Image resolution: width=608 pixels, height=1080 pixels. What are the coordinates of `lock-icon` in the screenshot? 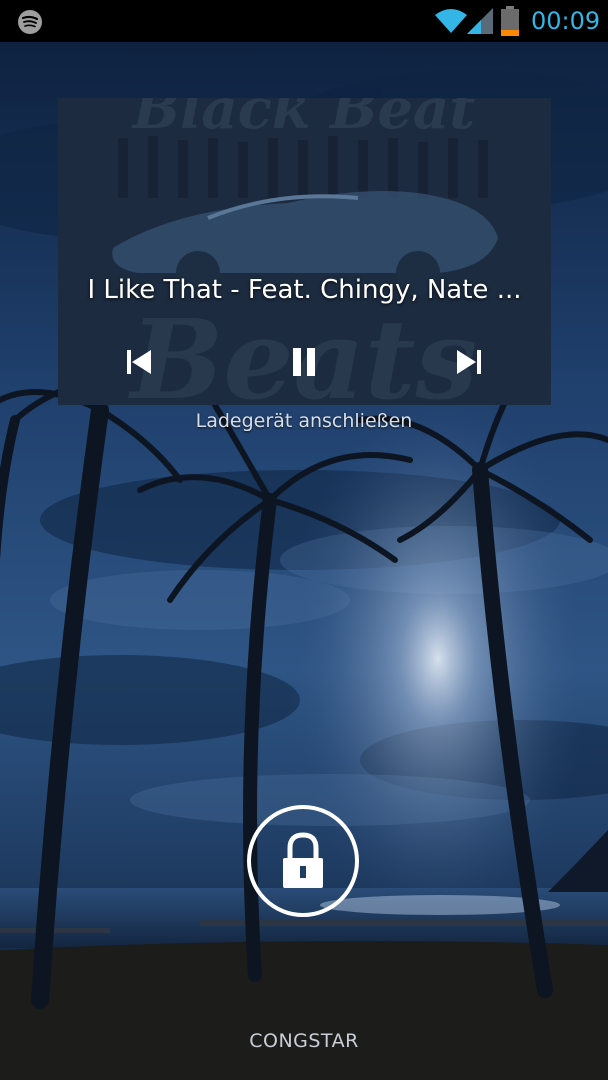 It's located at (303, 861).